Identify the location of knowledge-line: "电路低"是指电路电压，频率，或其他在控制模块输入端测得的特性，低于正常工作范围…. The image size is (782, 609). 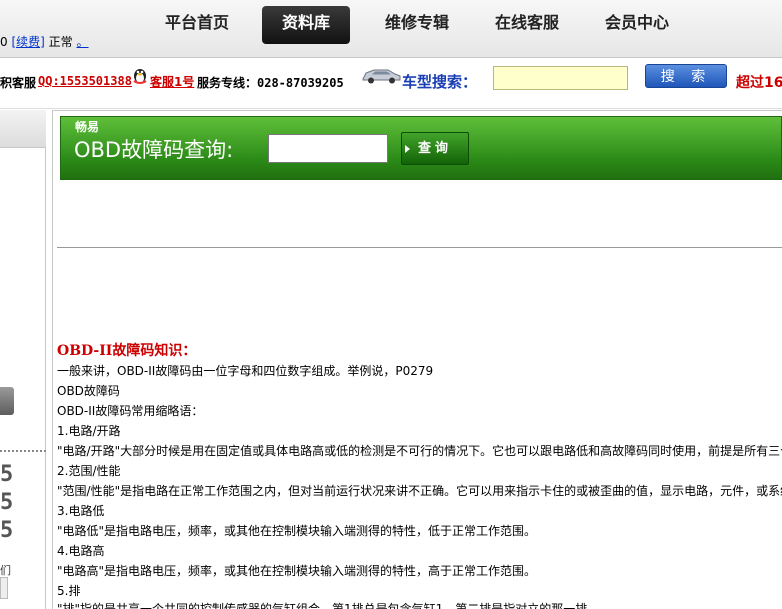
(297, 531).